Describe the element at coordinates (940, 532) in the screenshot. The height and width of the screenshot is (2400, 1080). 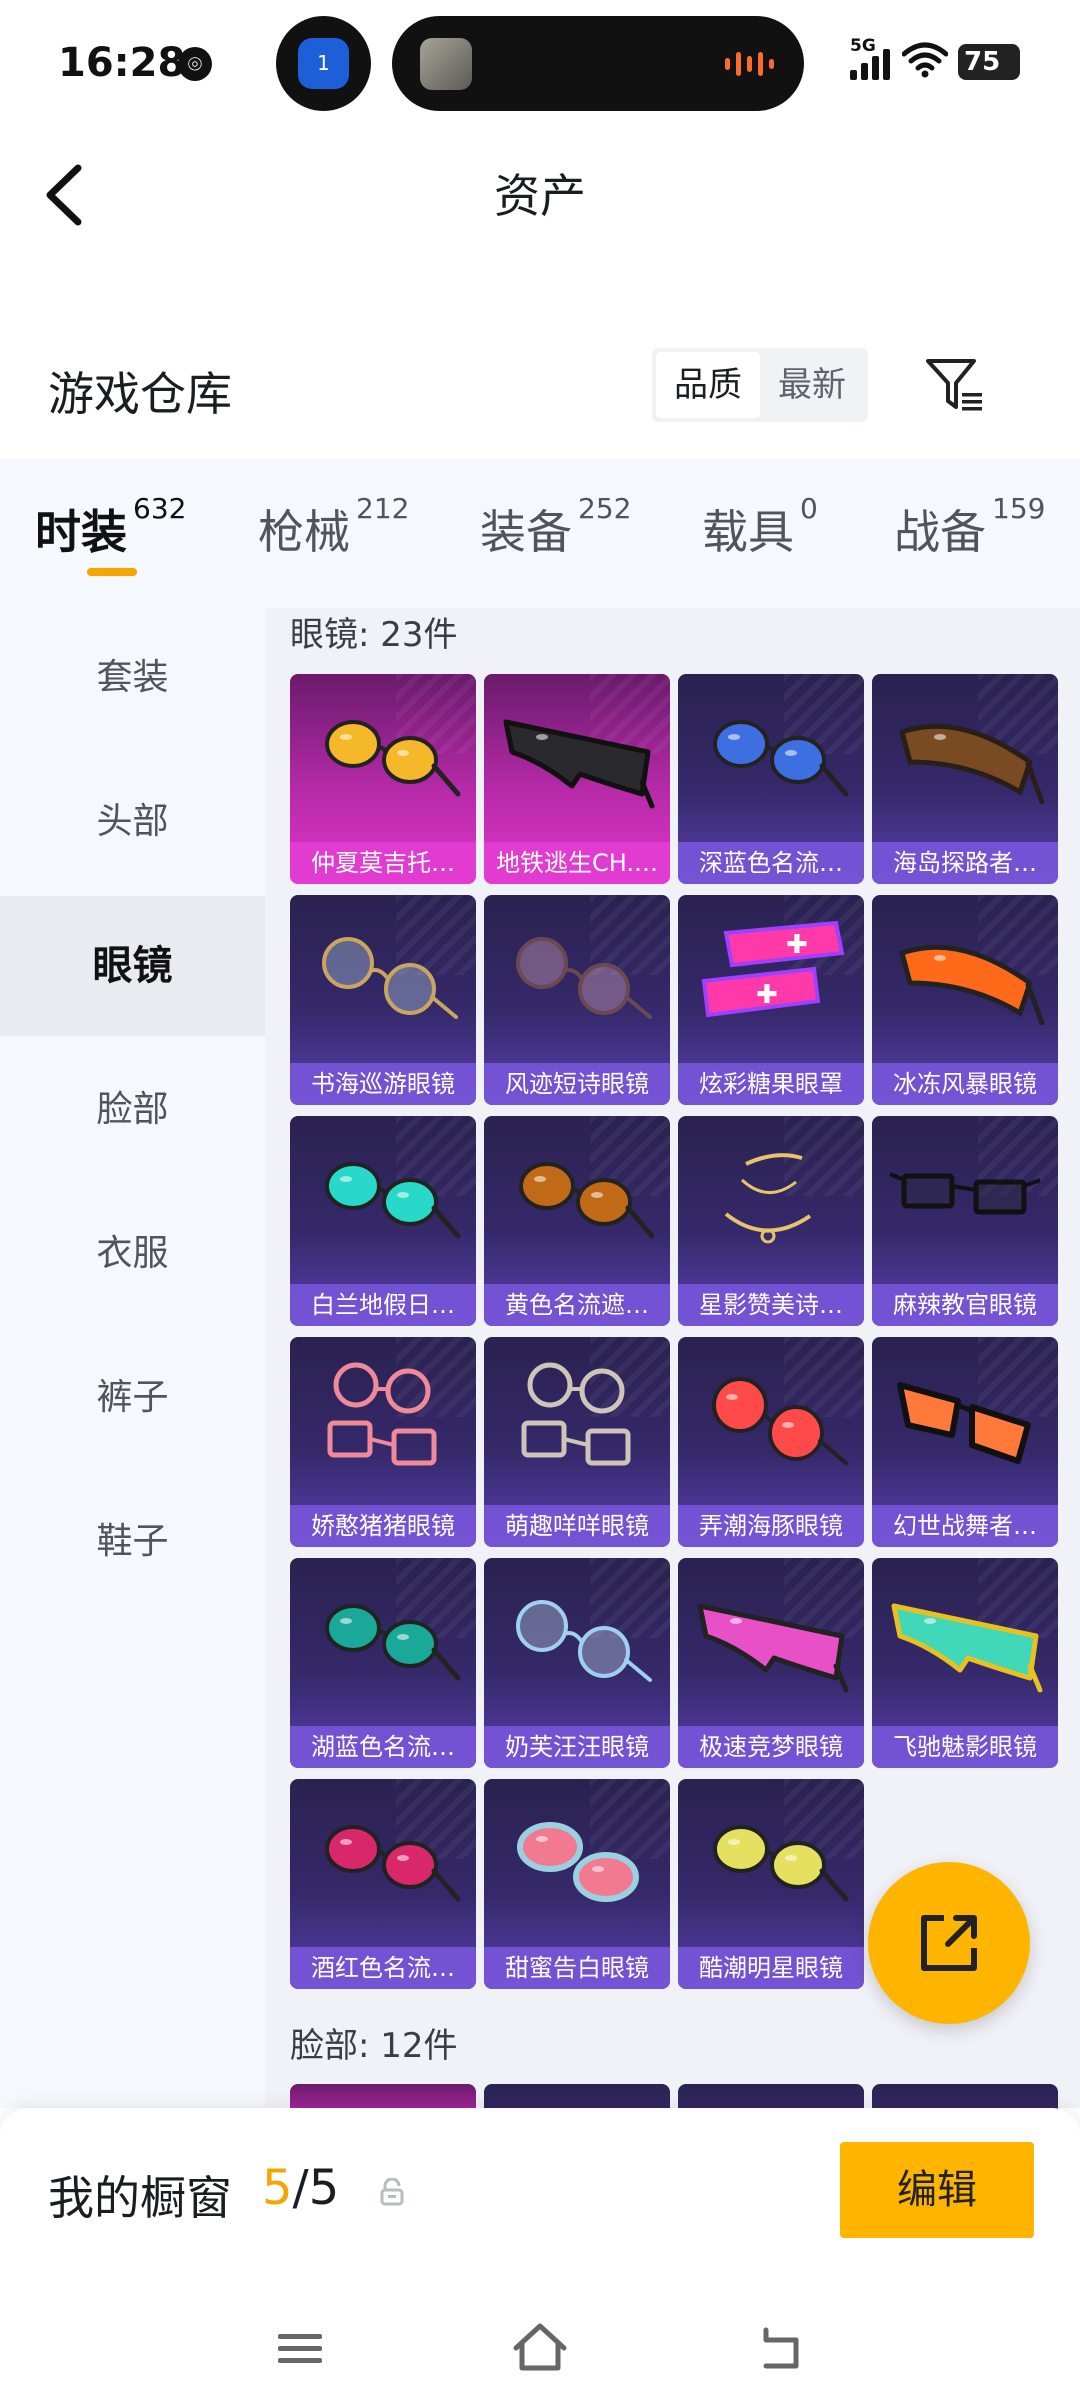
I see `tab-label: 战备` at that location.